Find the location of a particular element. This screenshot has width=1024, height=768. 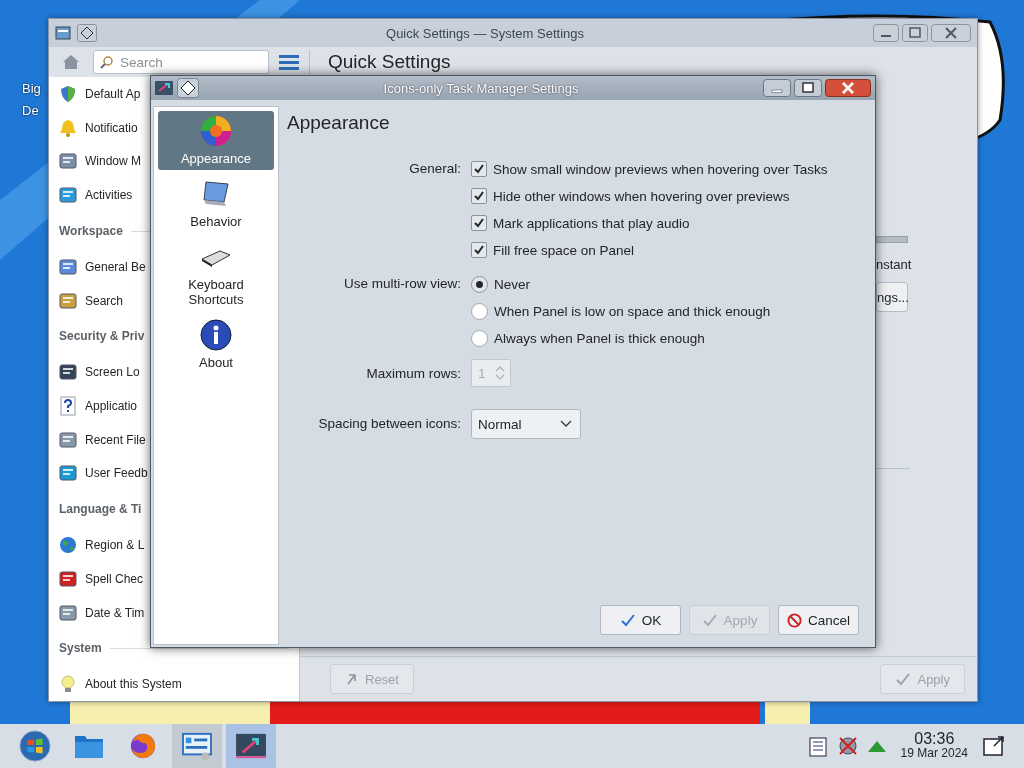

section-header: Language & Ti is located at coordinates (100, 509).